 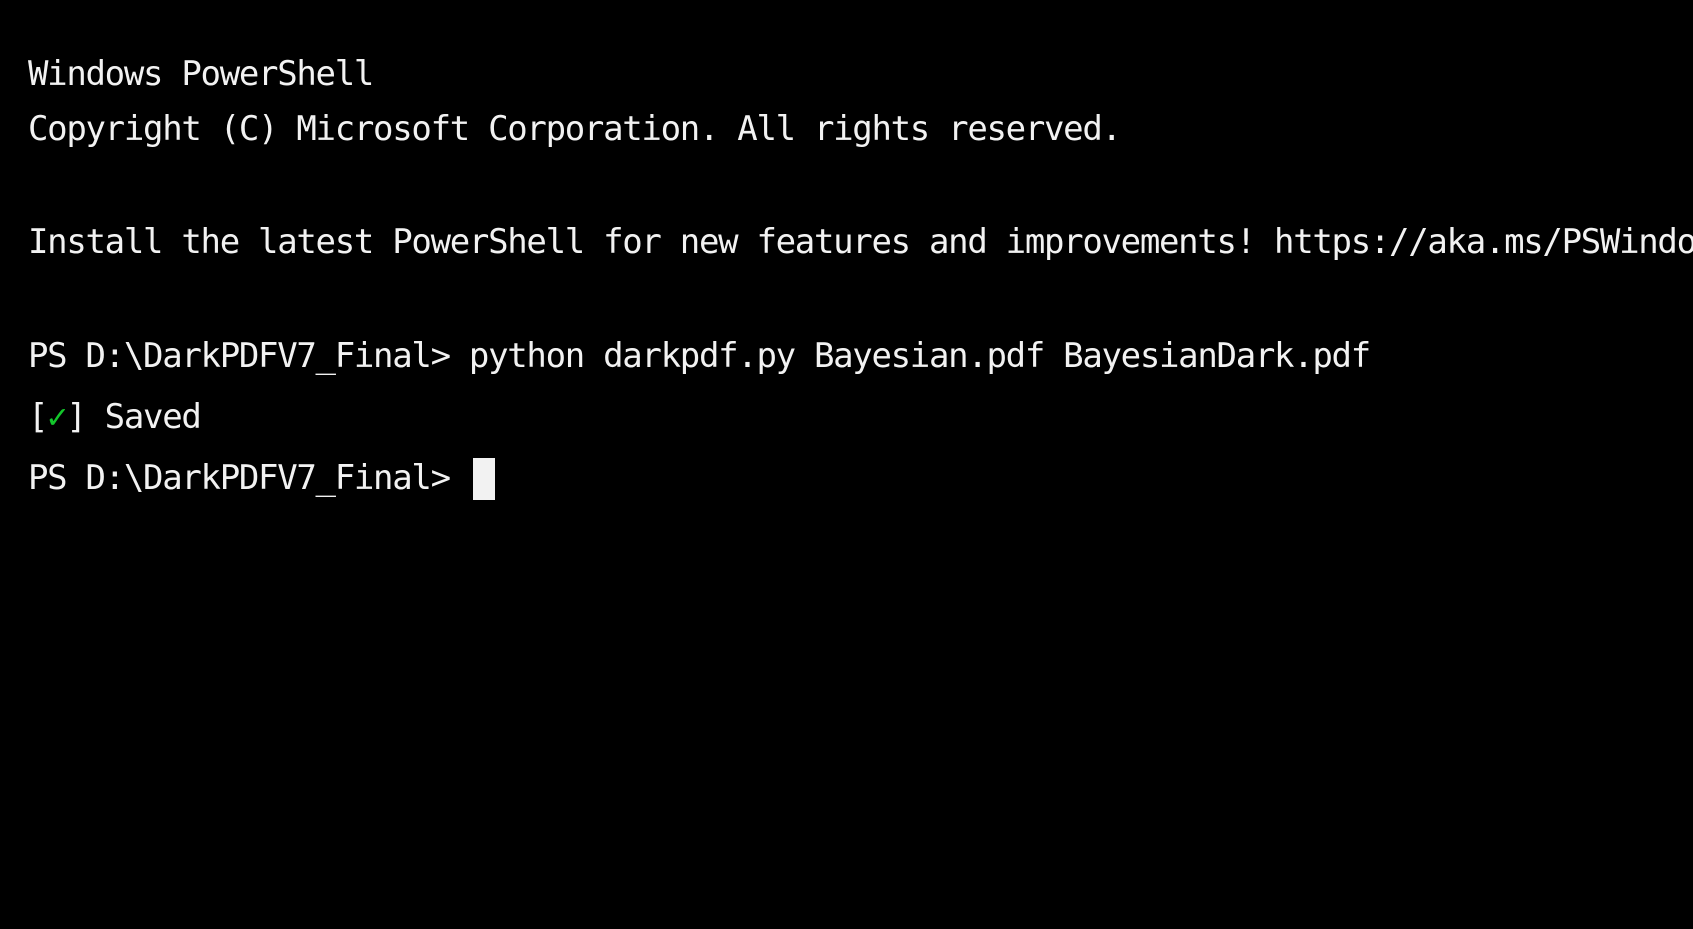 I want to click on header-title: Windows PowerShell, so click(x=201, y=74).